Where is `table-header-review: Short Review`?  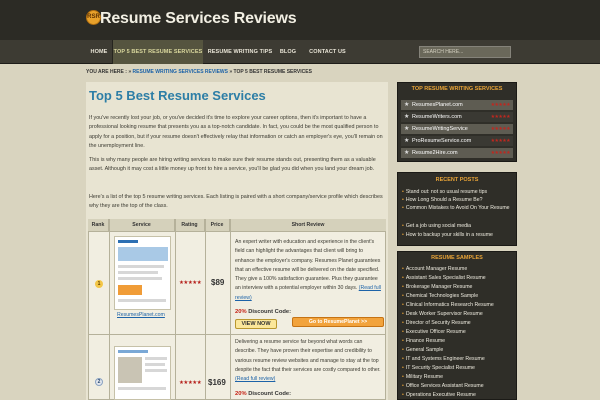
table-header-review: Short Review is located at coordinates (308, 225).